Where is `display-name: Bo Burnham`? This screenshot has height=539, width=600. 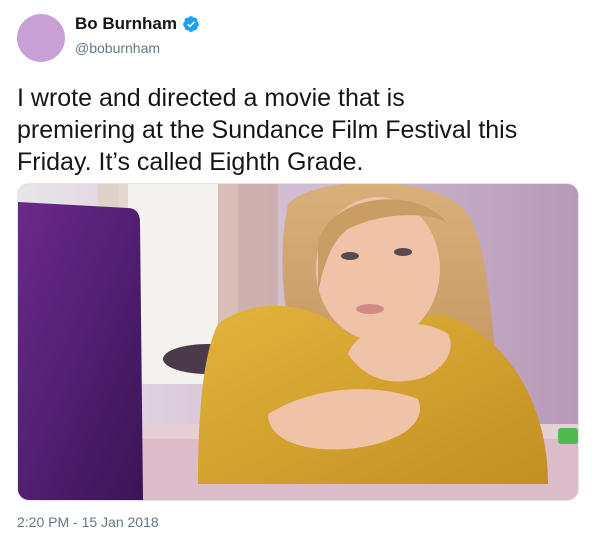 display-name: Bo Burnham is located at coordinates (126, 24).